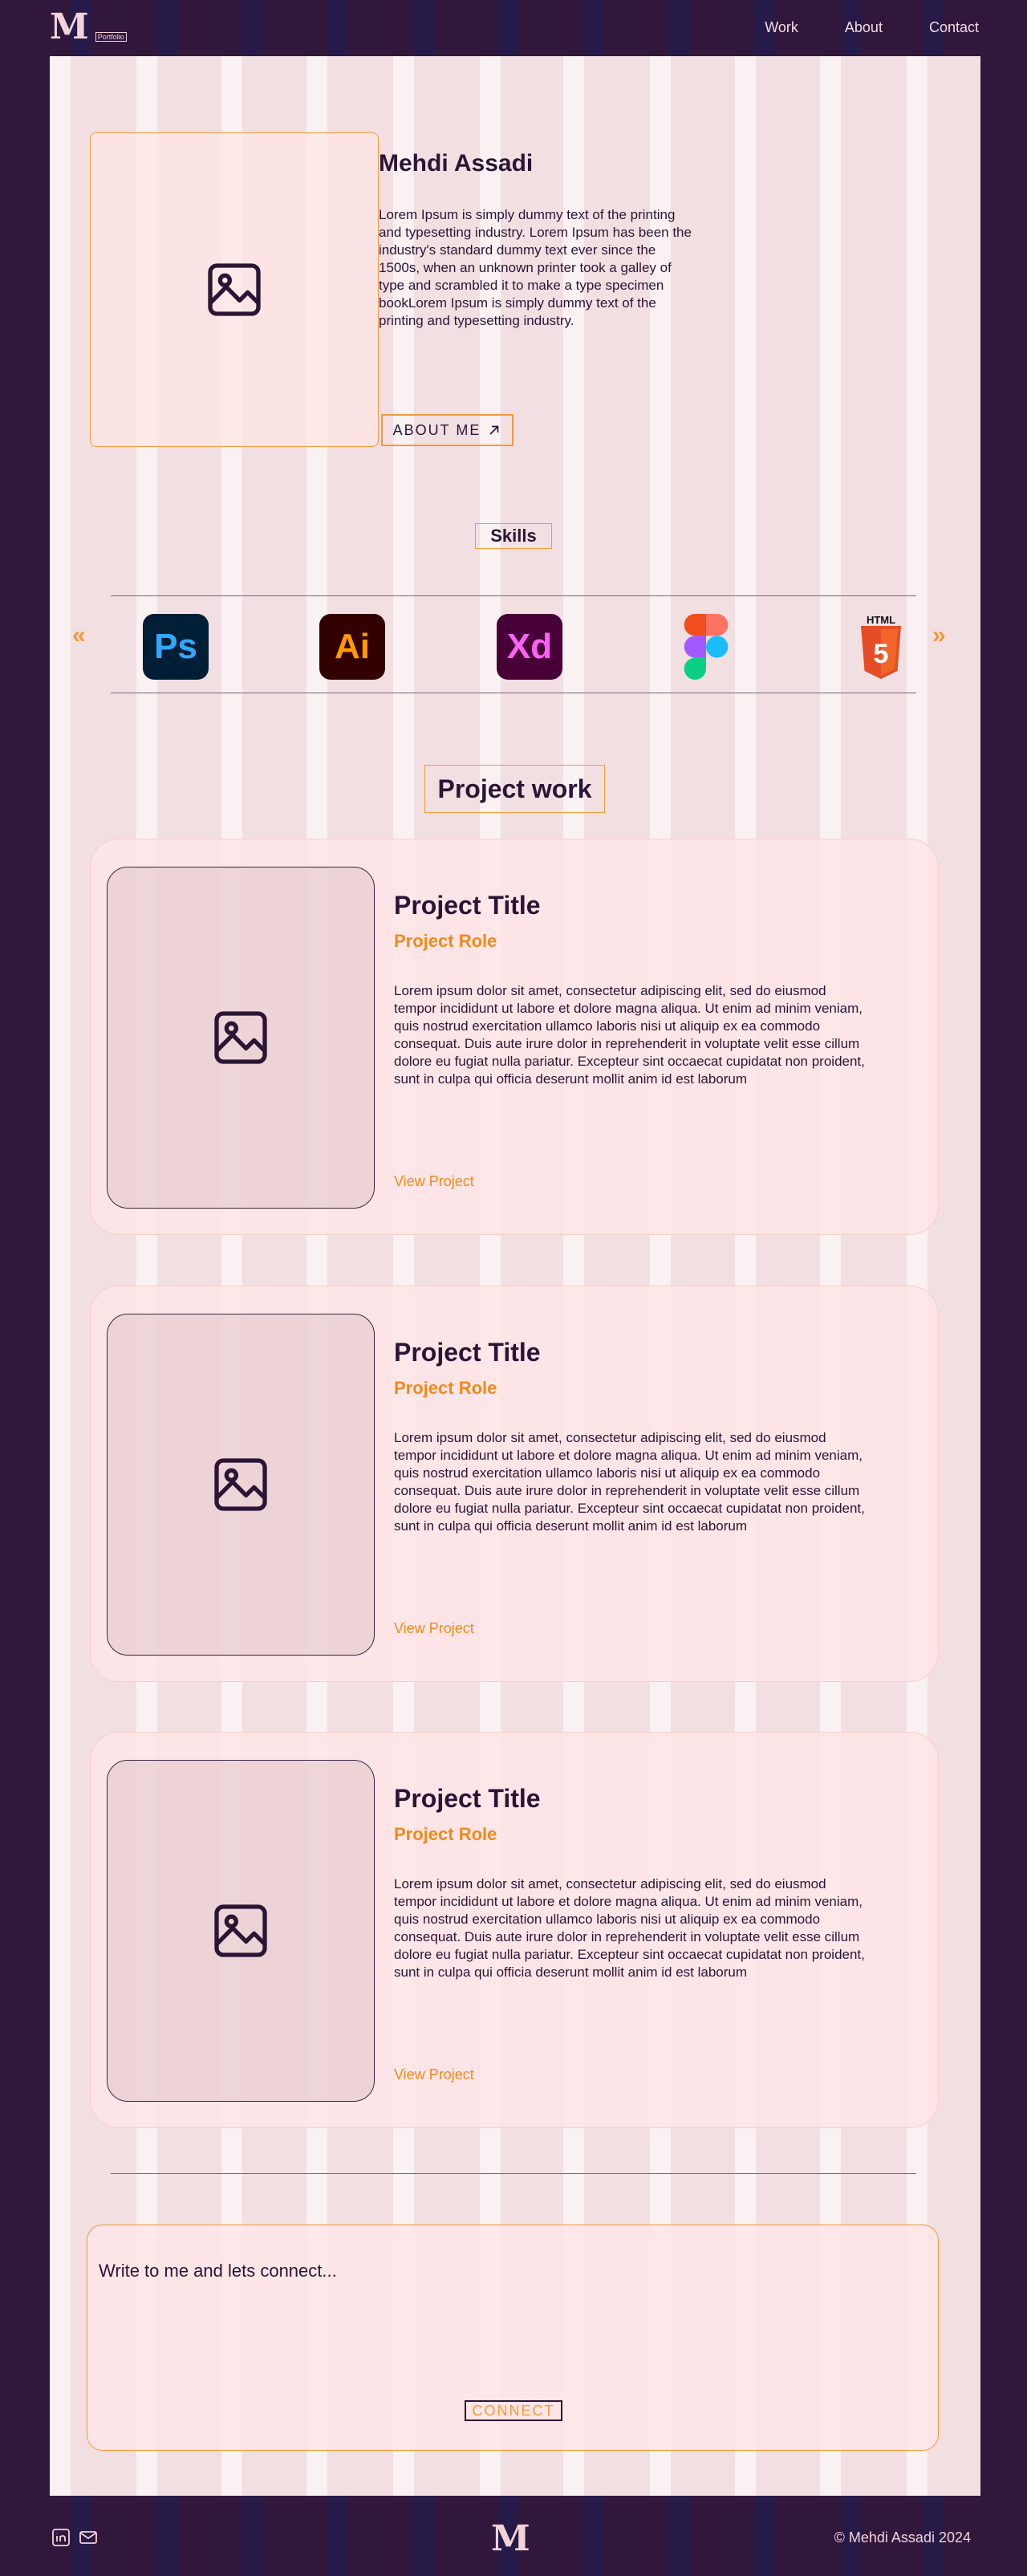  I want to click on illustrator-label: Ai, so click(353, 646).